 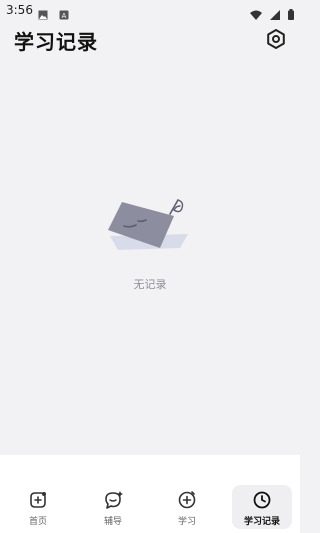 What do you see at coordinates (150, 40) in the screenshot?
I see `header: 学习记录` at bounding box center [150, 40].